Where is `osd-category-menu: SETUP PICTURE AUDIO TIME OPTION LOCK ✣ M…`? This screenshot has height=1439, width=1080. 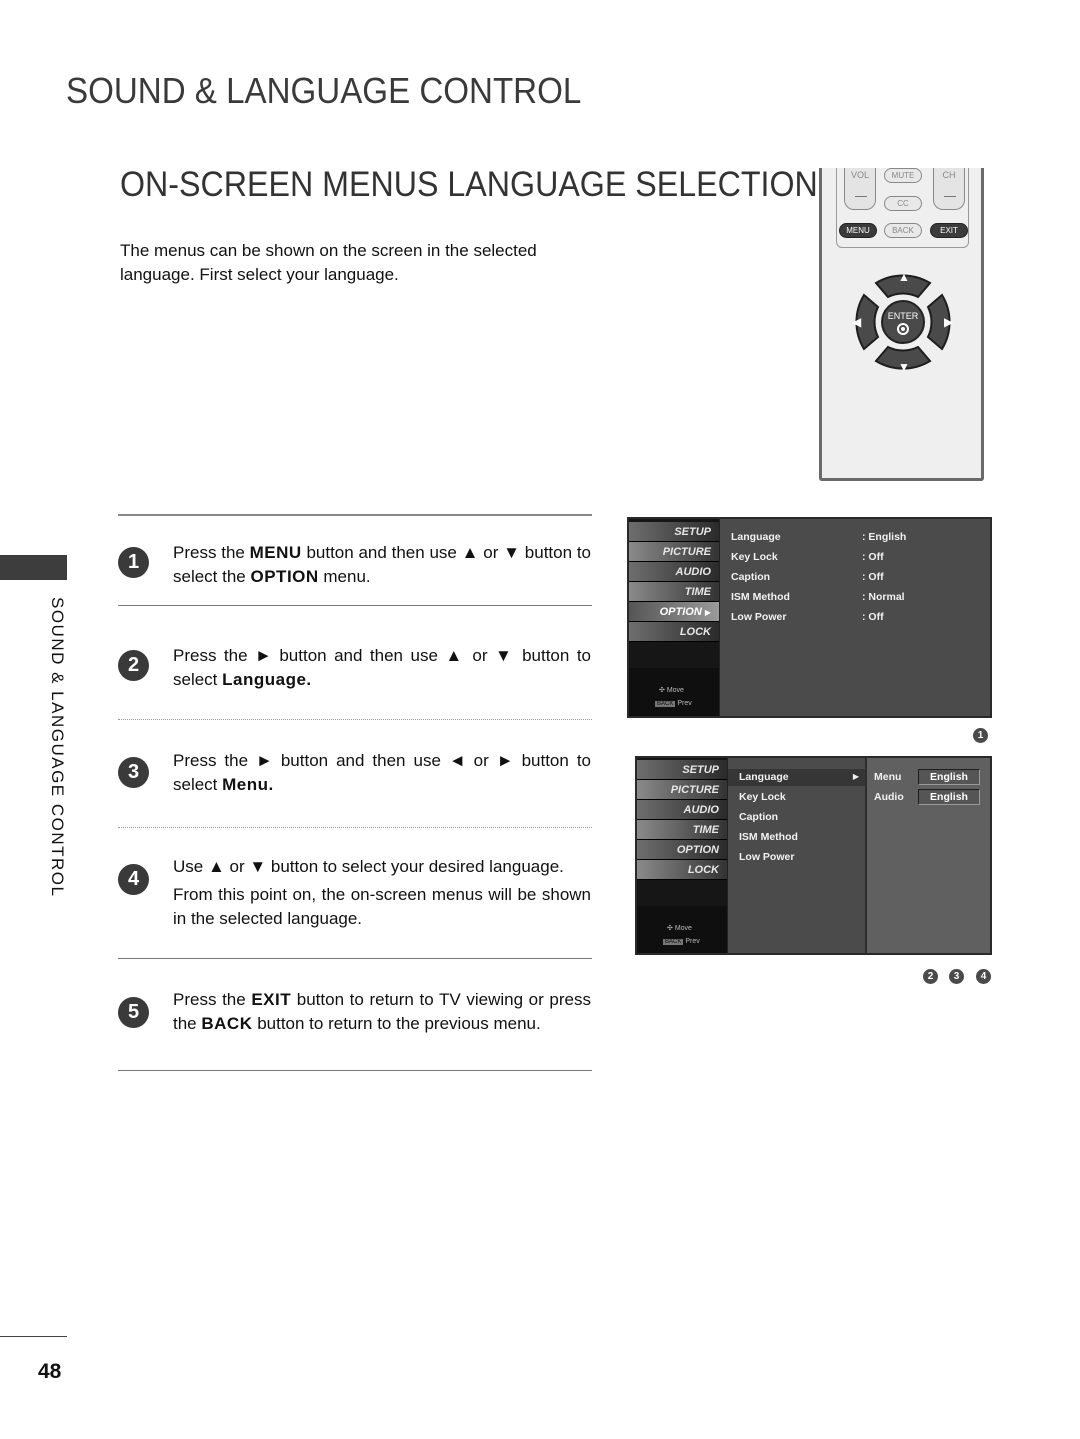 osd-category-menu: SETUP PICTURE AUDIO TIME OPTION LOCK ✣ M… is located at coordinates (682, 855).